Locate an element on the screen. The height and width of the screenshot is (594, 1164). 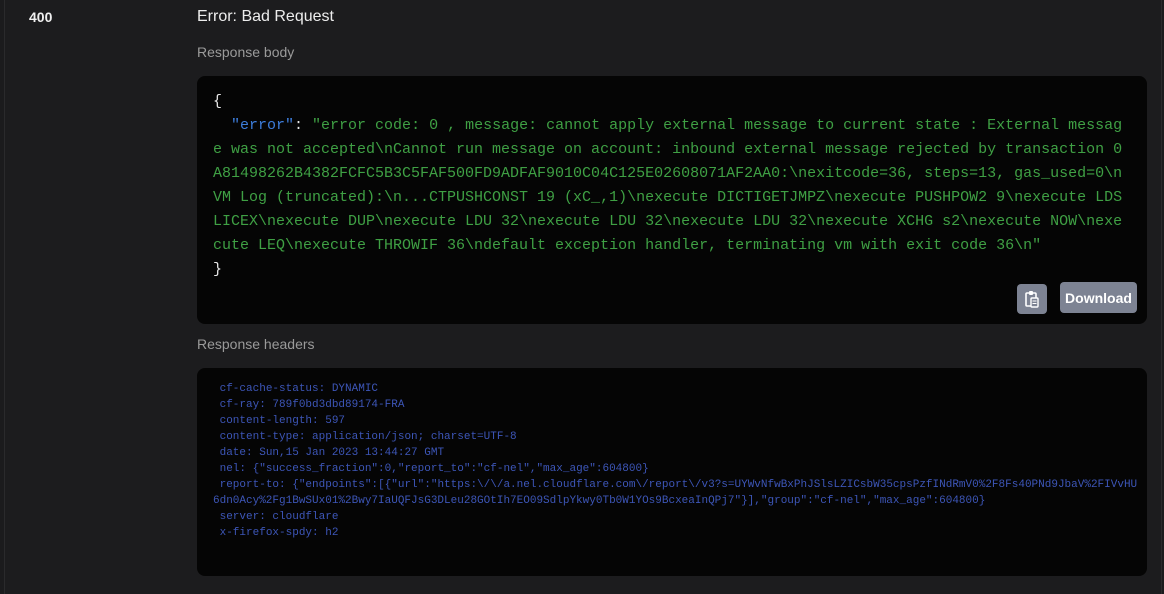
response-body-label: Response body is located at coordinates (246, 52).